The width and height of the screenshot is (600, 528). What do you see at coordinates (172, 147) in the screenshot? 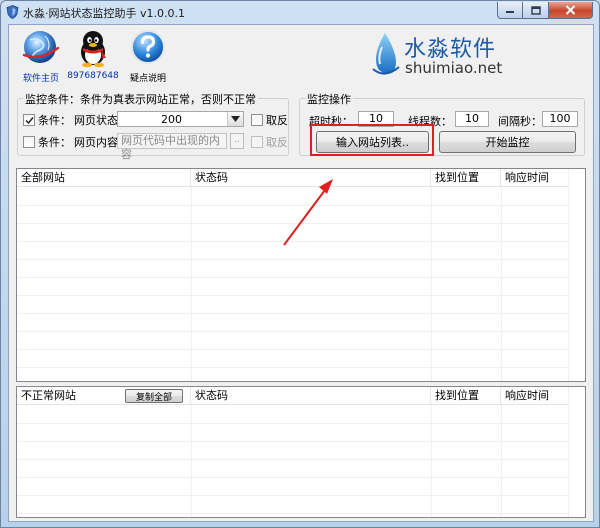
I see `content-input: 网页代码中出现的内容` at bounding box center [172, 147].